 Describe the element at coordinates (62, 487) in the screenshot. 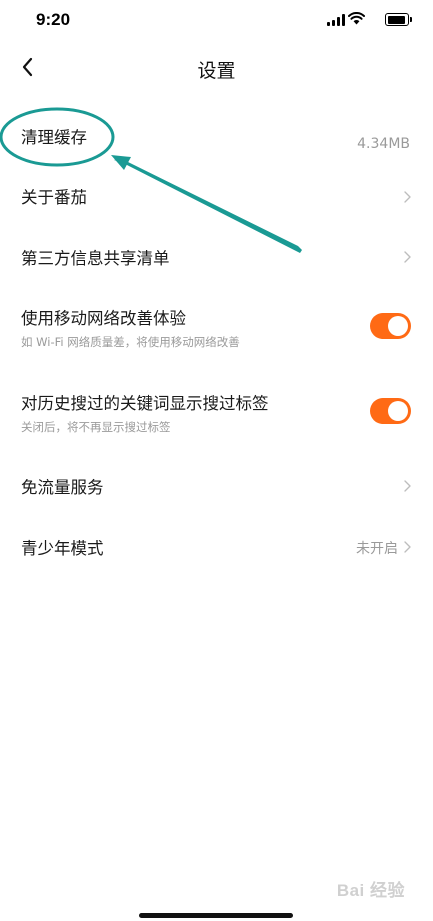

I see `settings-item-label: 免流量服务` at that location.